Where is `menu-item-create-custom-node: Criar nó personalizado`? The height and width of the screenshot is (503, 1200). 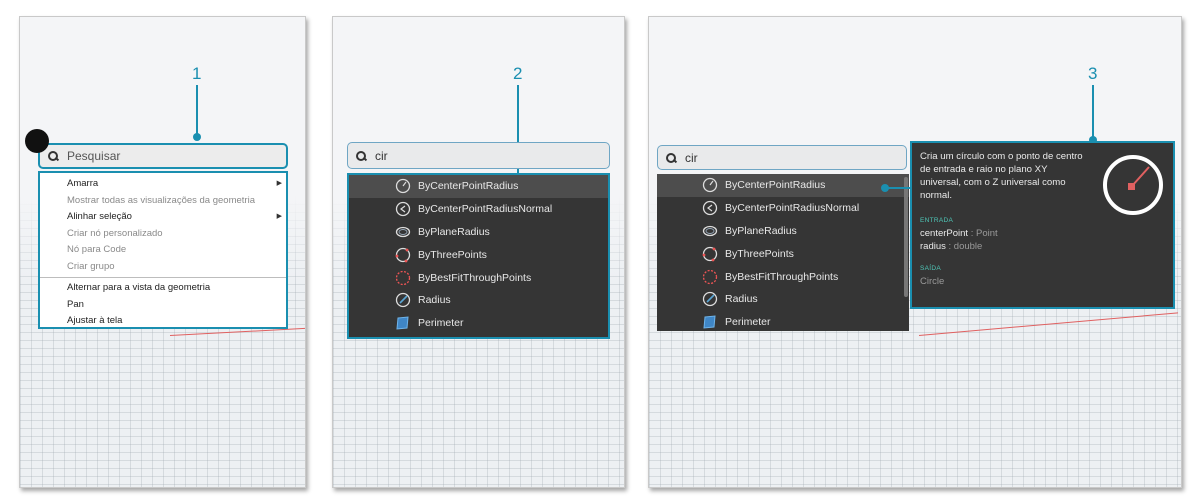 menu-item-create-custom-node: Criar nó personalizado is located at coordinates (163, 234).